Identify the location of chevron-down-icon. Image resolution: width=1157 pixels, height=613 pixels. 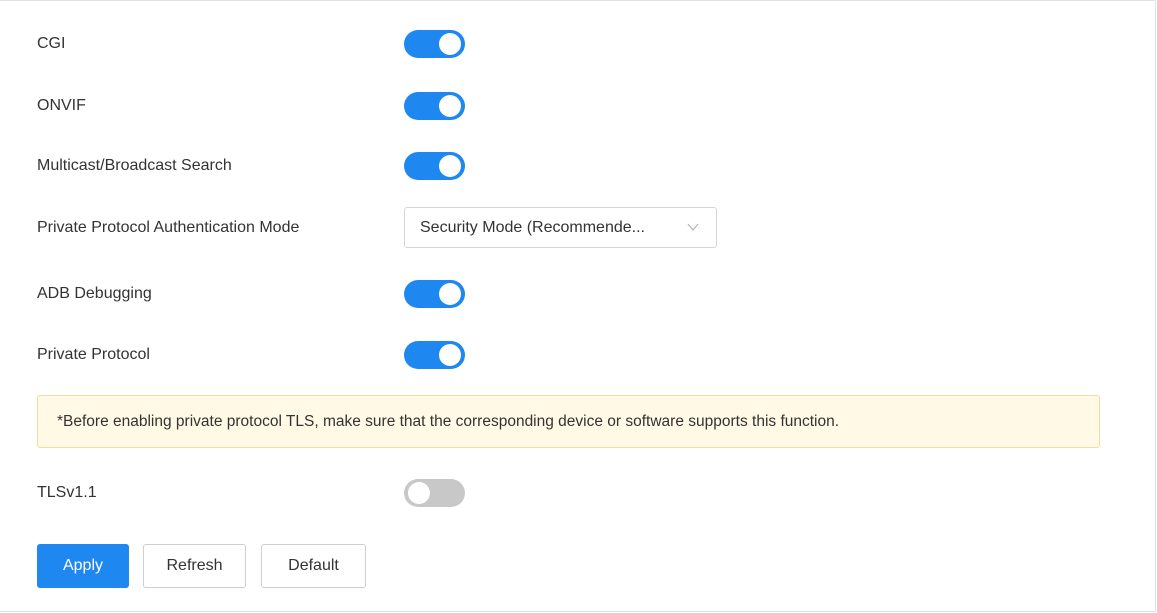
(693, 227).